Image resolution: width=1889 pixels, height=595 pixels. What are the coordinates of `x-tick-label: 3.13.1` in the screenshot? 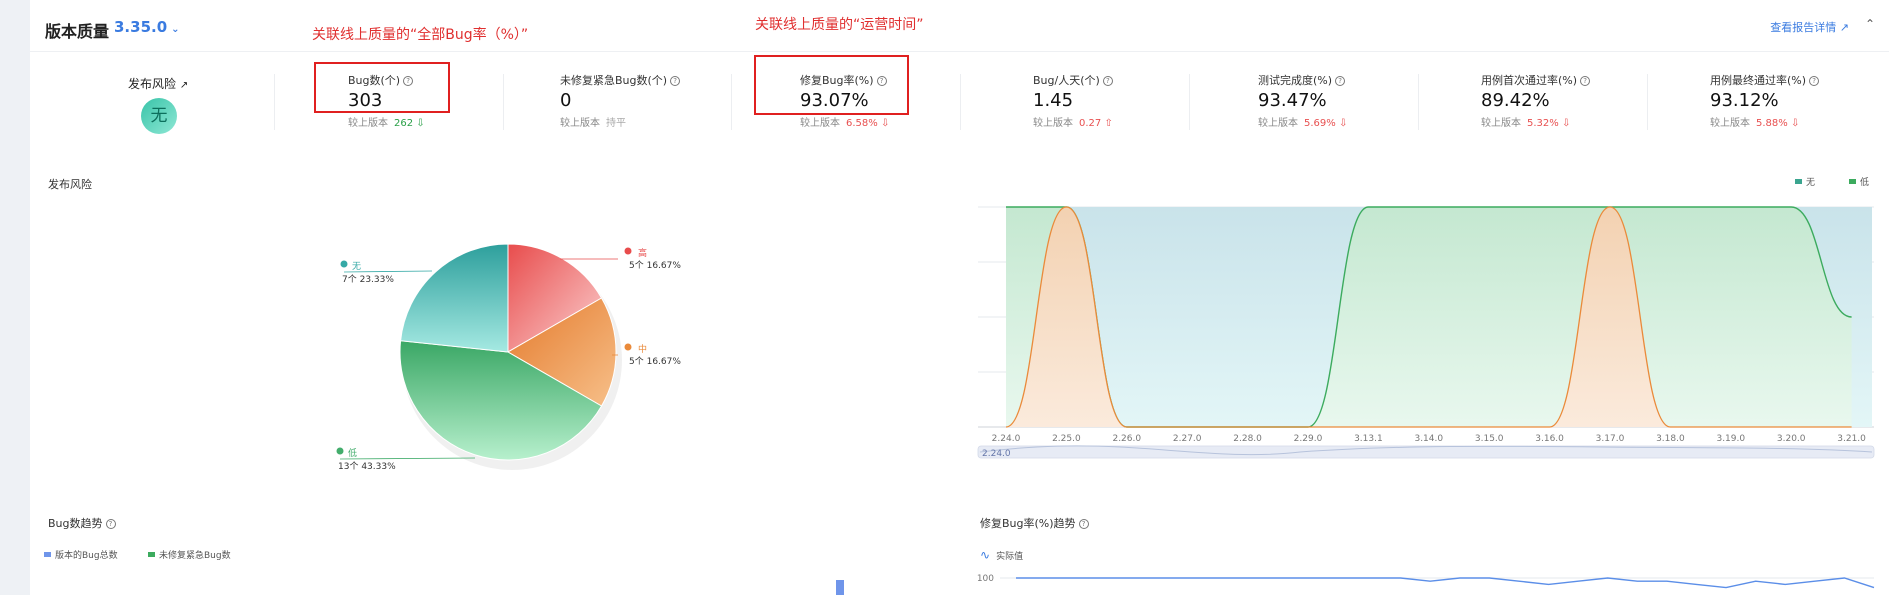 It's located at (1368, 439).